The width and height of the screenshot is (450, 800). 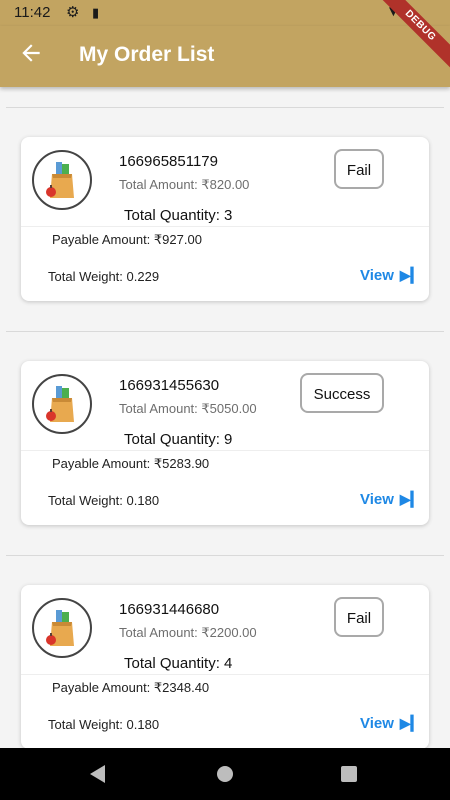 I want to click on total-amount: Total Amount: ₹820.00, so click(x=184, y=184).